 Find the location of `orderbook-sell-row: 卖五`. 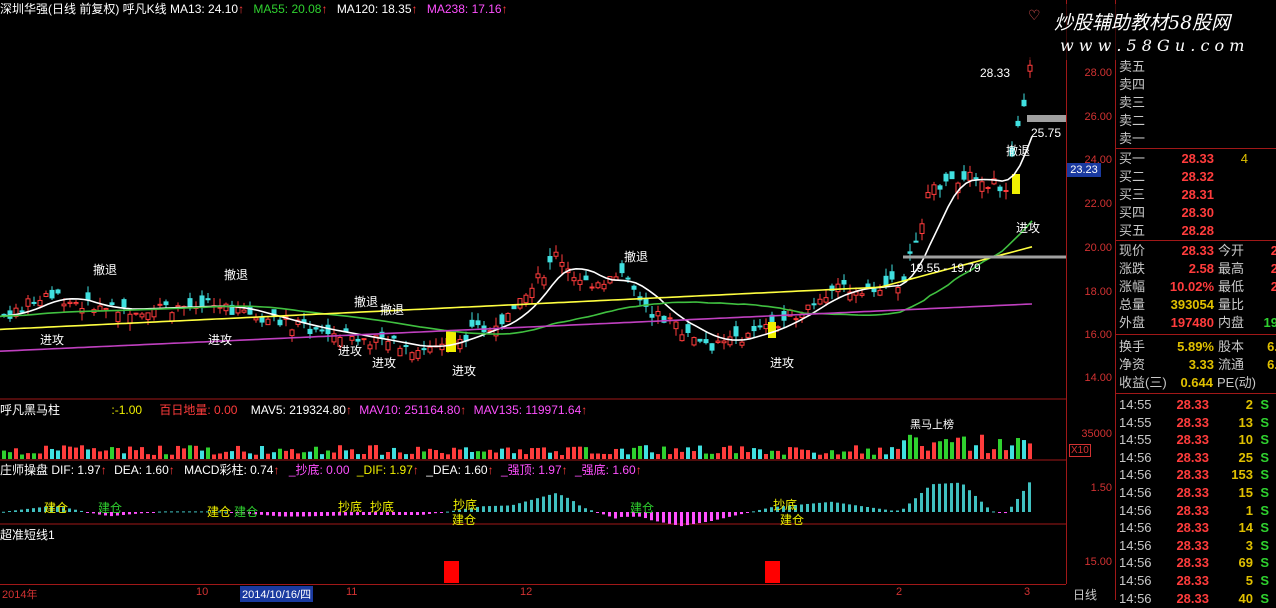

orderbook-sell-row: 卖五 is located at coordinates (1139, 67).